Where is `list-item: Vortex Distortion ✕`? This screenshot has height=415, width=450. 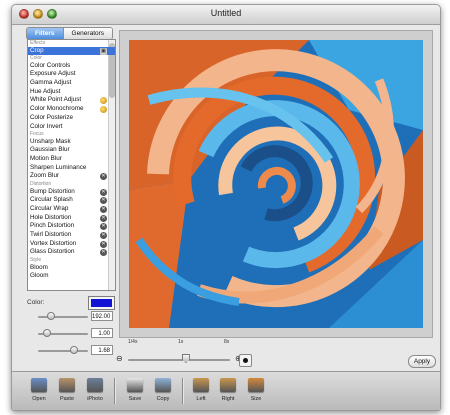 list-item: Vortex Distortion ✕ is located at coordinates (71, 244).